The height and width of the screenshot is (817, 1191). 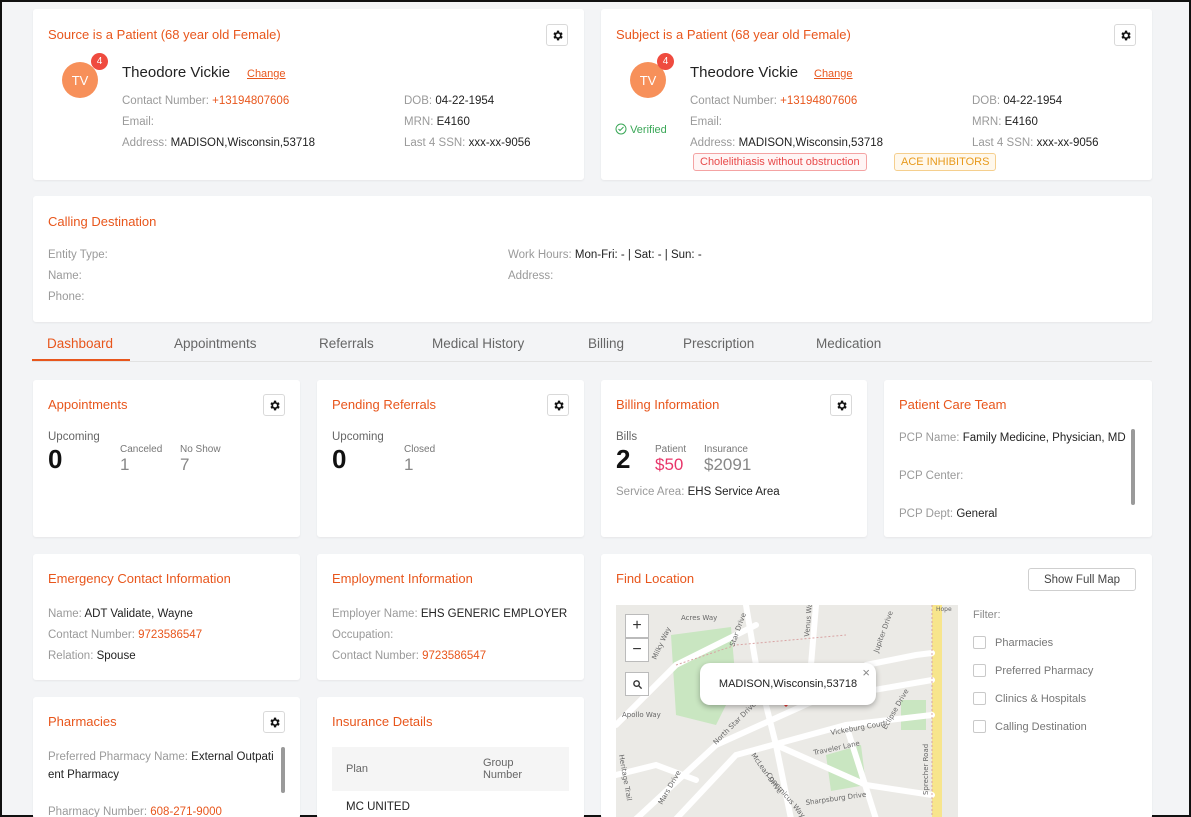 I want to click on preferred-pharmacy-row-continued: ent Pharmacy, so click(x=83, y=775).